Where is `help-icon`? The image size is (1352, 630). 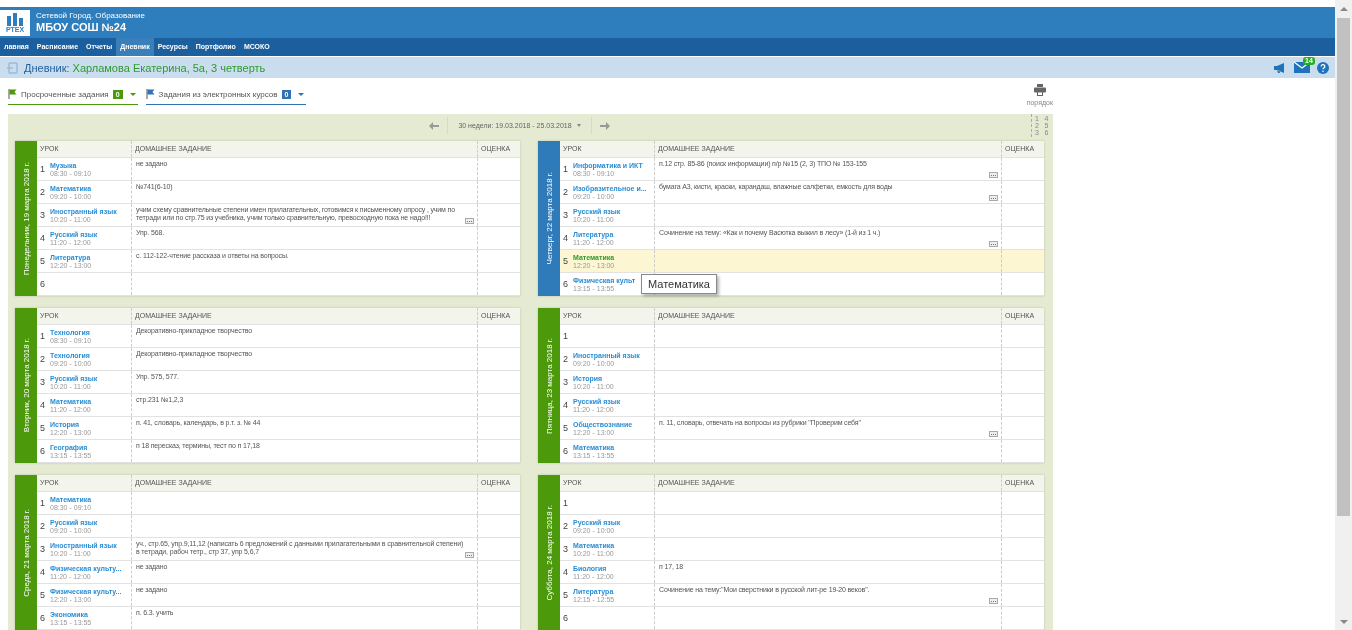
help-icon is located at coordinates (1323, 67).